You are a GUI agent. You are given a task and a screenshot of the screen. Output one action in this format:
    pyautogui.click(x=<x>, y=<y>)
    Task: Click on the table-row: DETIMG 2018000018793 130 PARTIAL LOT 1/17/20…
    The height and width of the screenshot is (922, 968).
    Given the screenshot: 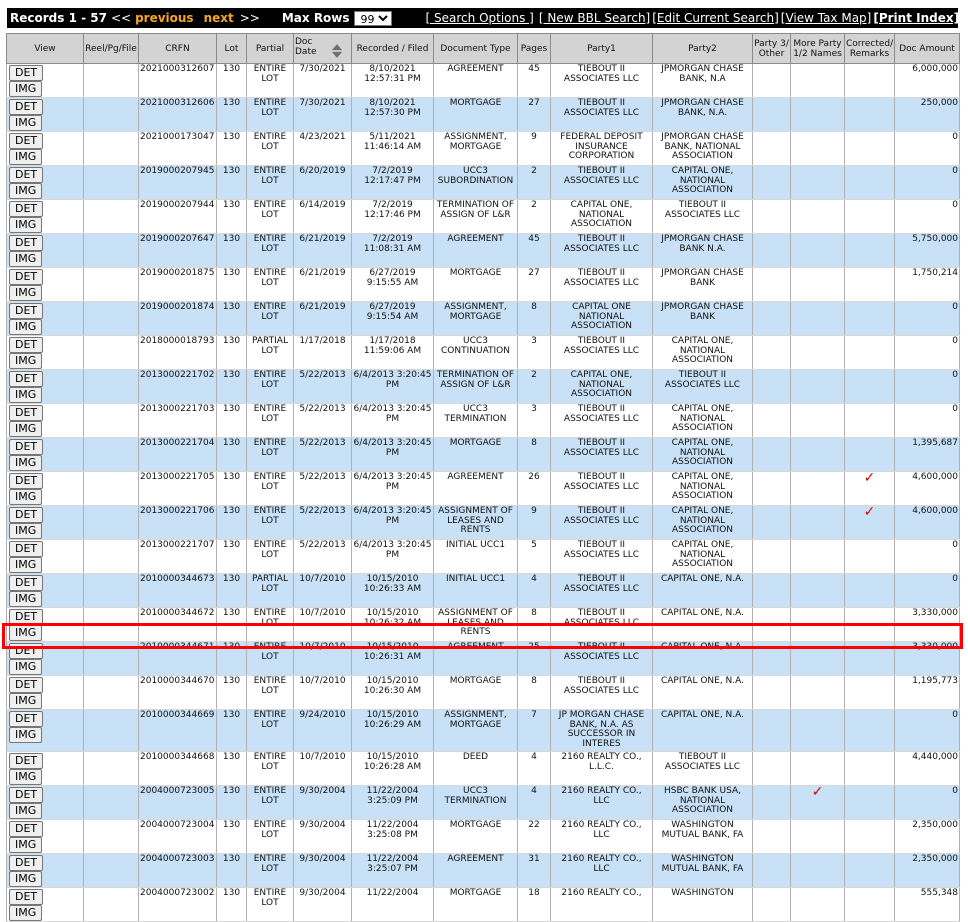 What is the action you would take?
    pyautogui.click(x=483, y=352)
    